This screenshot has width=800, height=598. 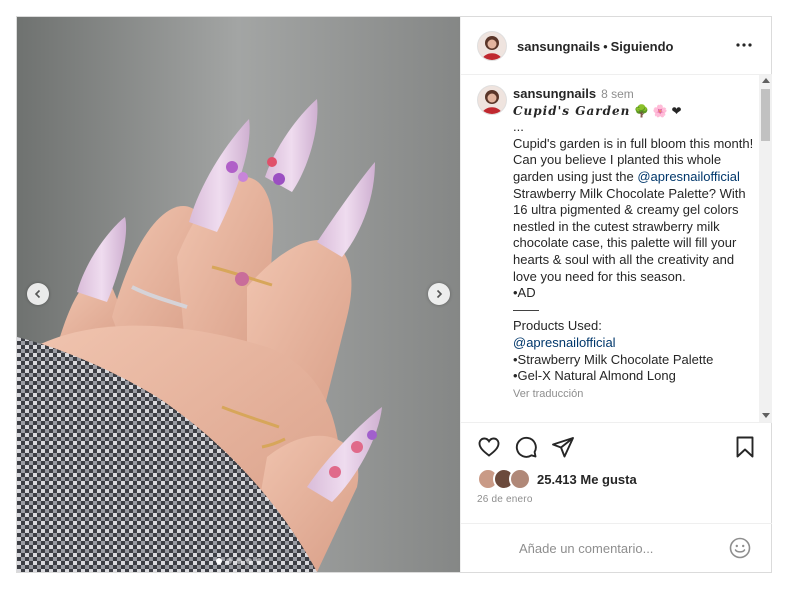 I want to click on comment-box, so click(x=616, y=548).